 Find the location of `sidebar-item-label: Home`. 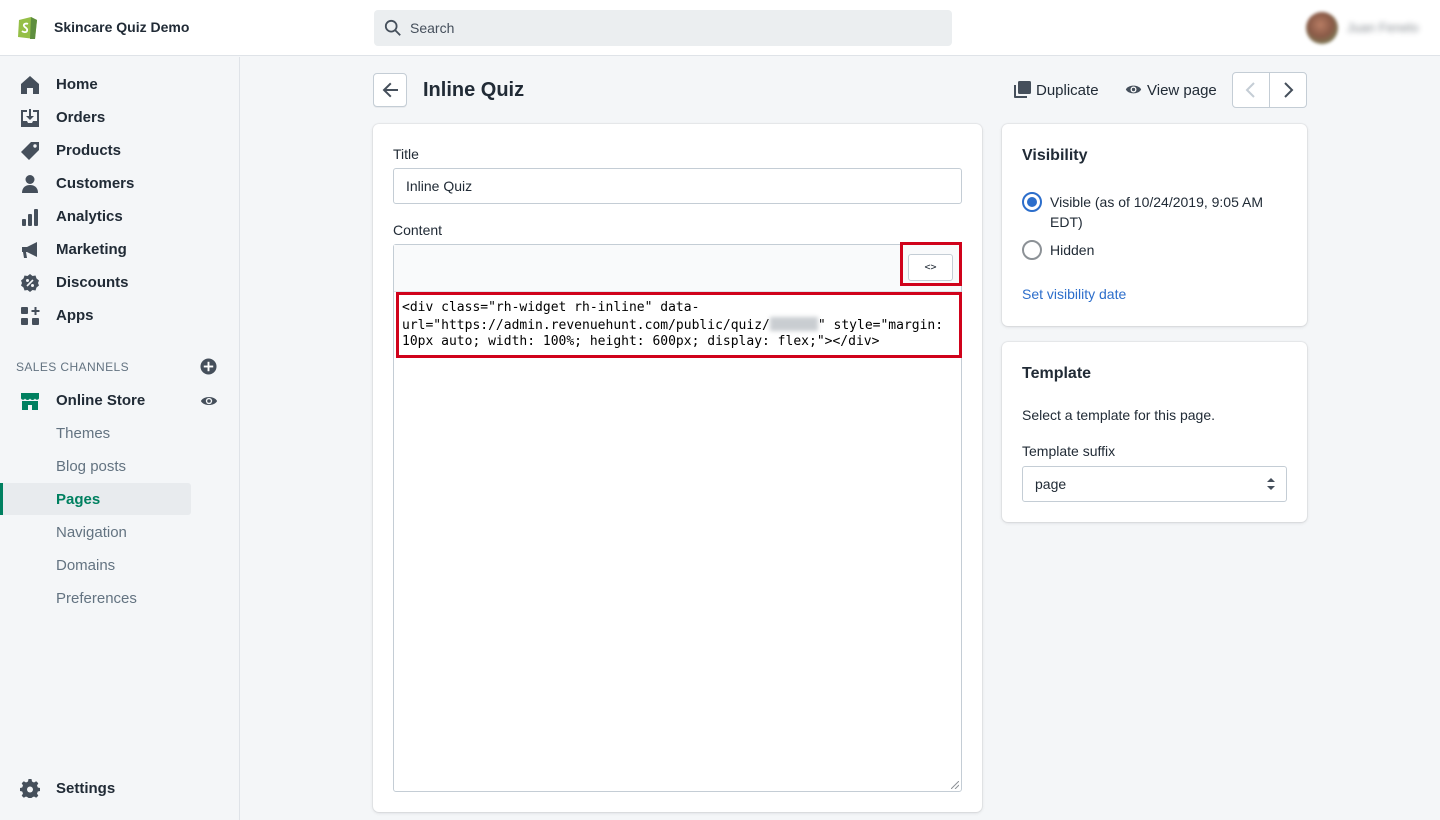

sidebar-item-label: Home is located at coordinates (77, 84).